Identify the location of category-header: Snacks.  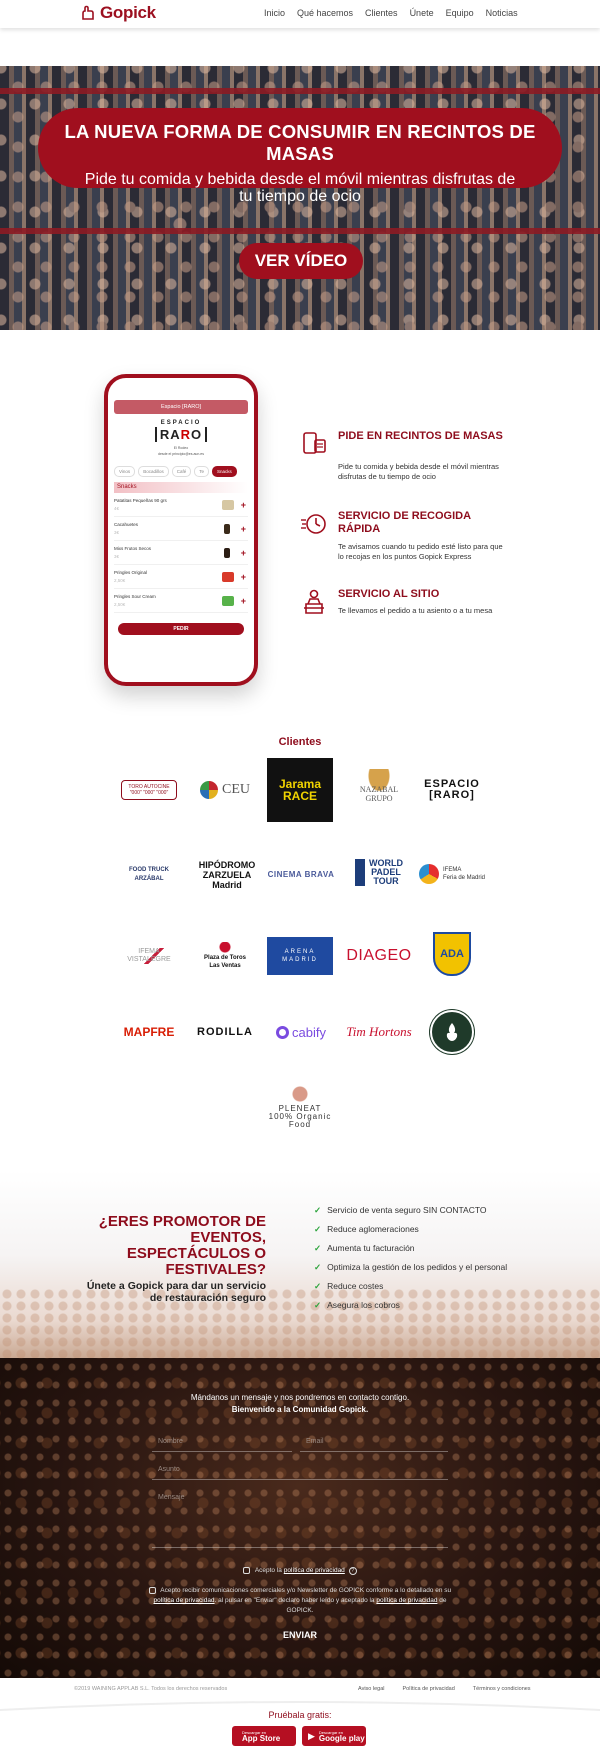
(181, 487).